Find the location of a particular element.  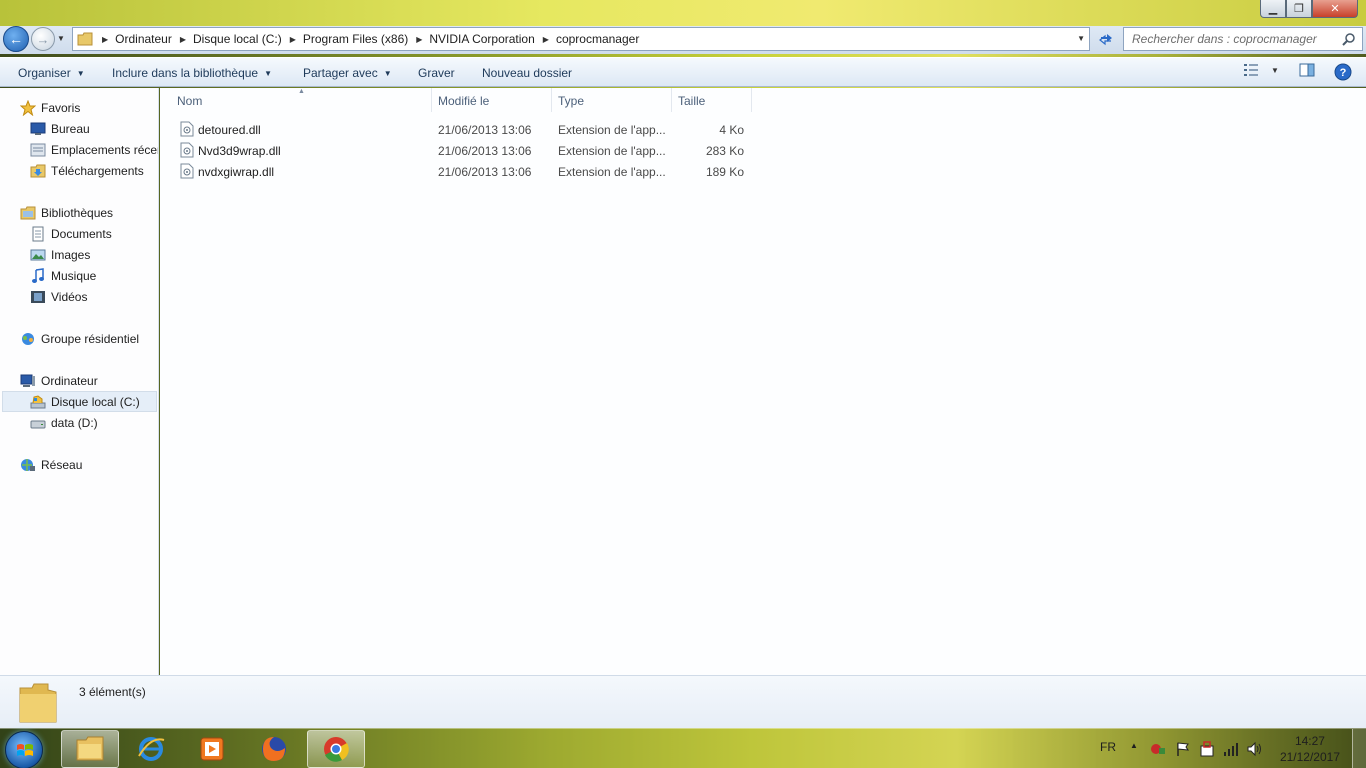

preview-pane-button is located at coordinates (1307, 70).